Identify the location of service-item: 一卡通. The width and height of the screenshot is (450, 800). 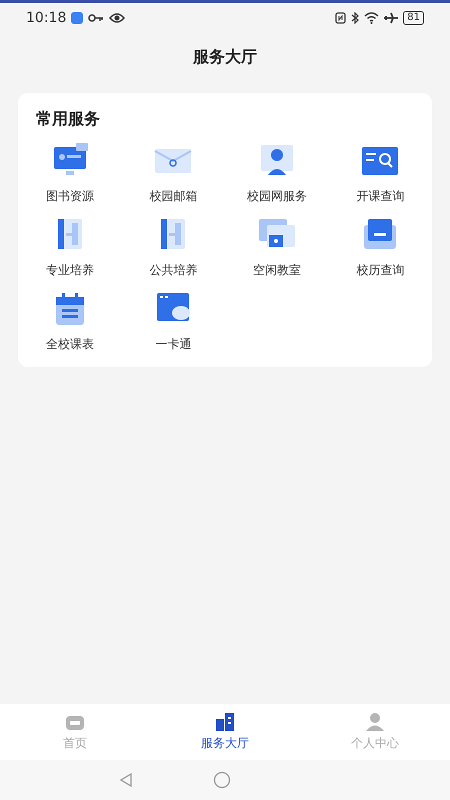
(173, 321).